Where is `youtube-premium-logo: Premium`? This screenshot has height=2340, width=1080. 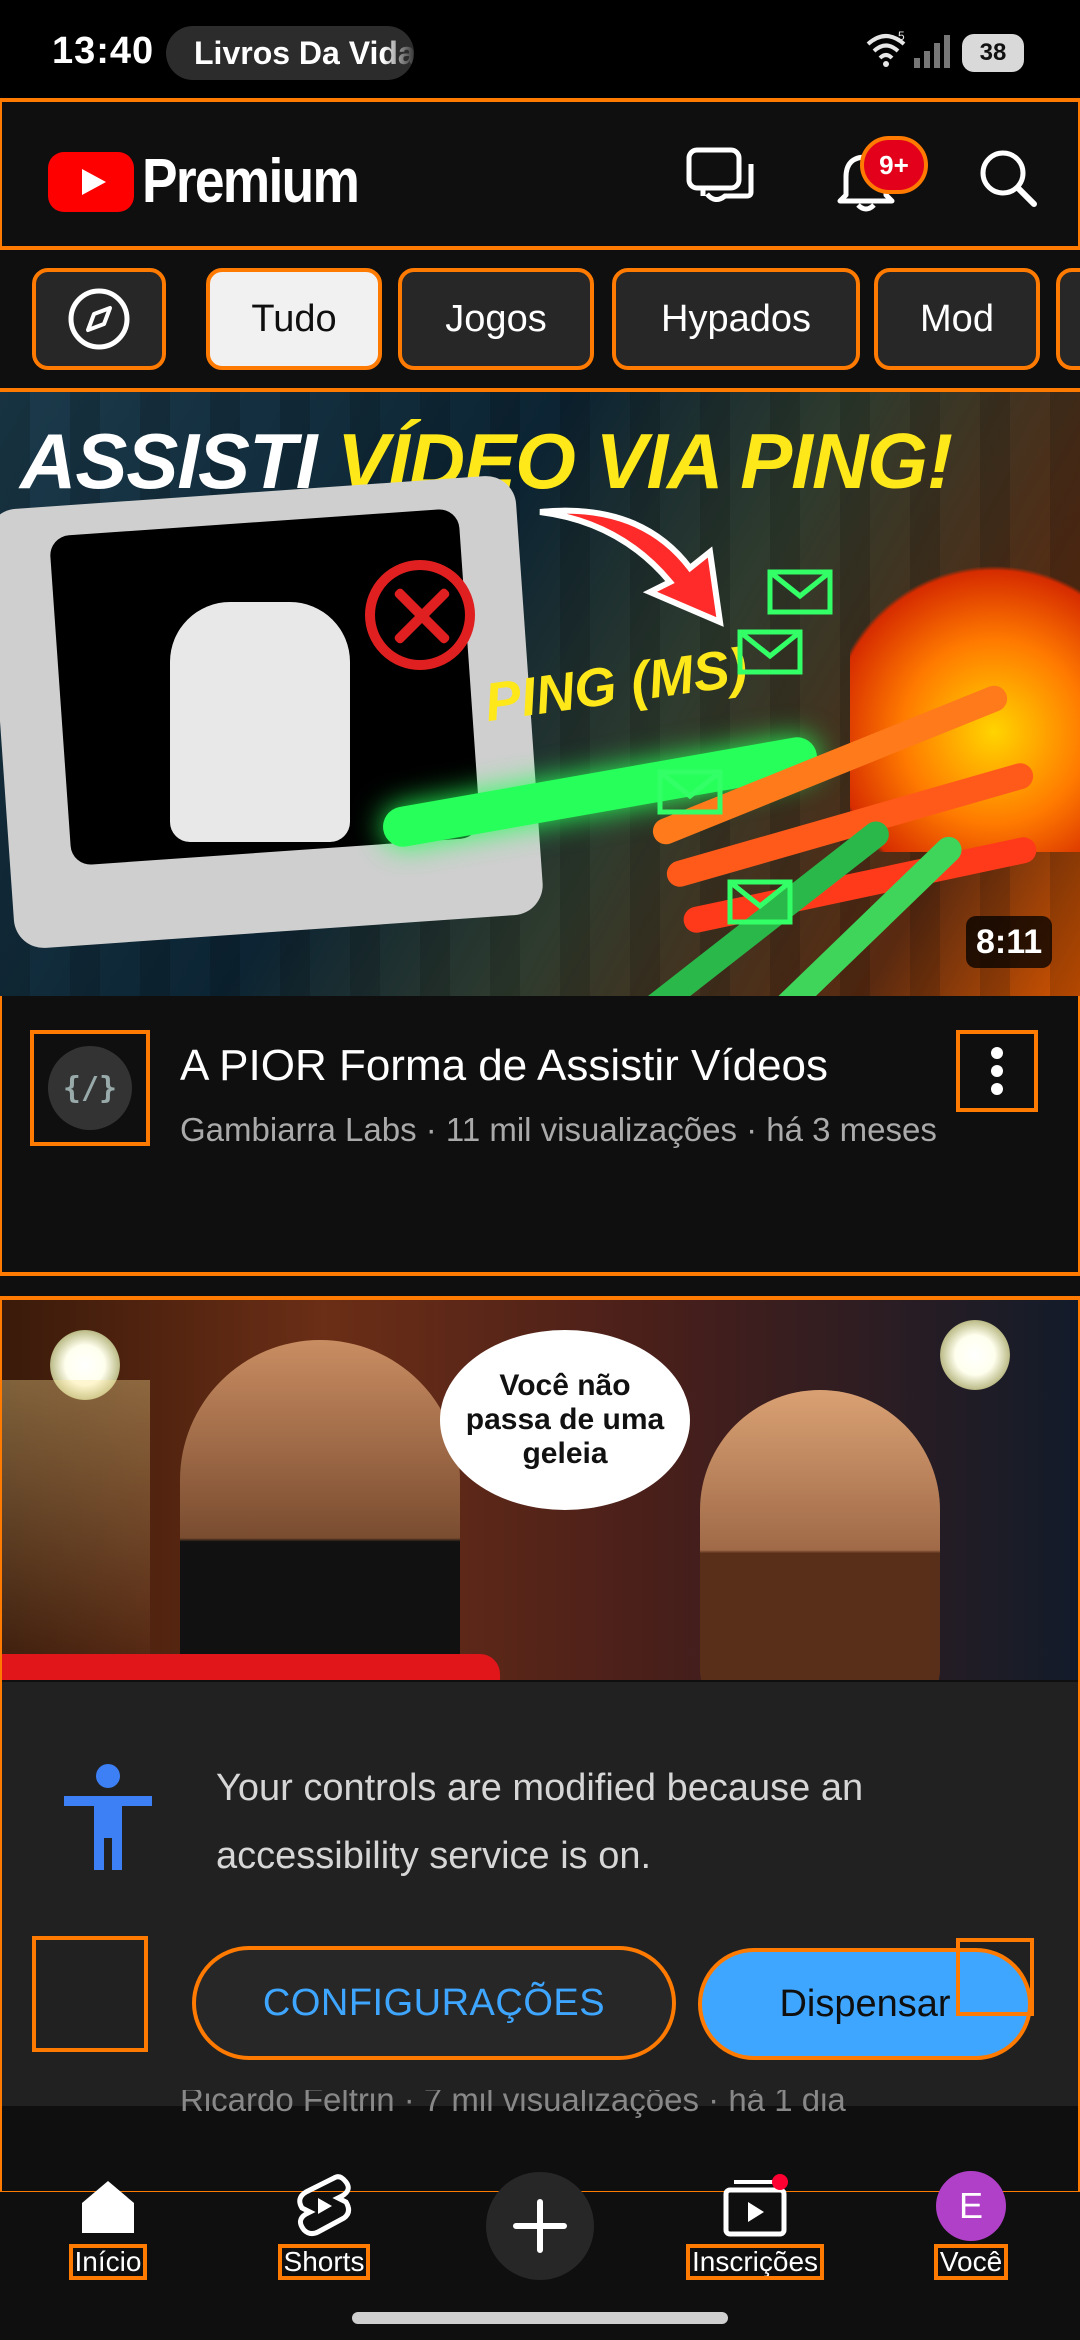
youtube-premium-logo: Premium is located at coordinates (220, 181).